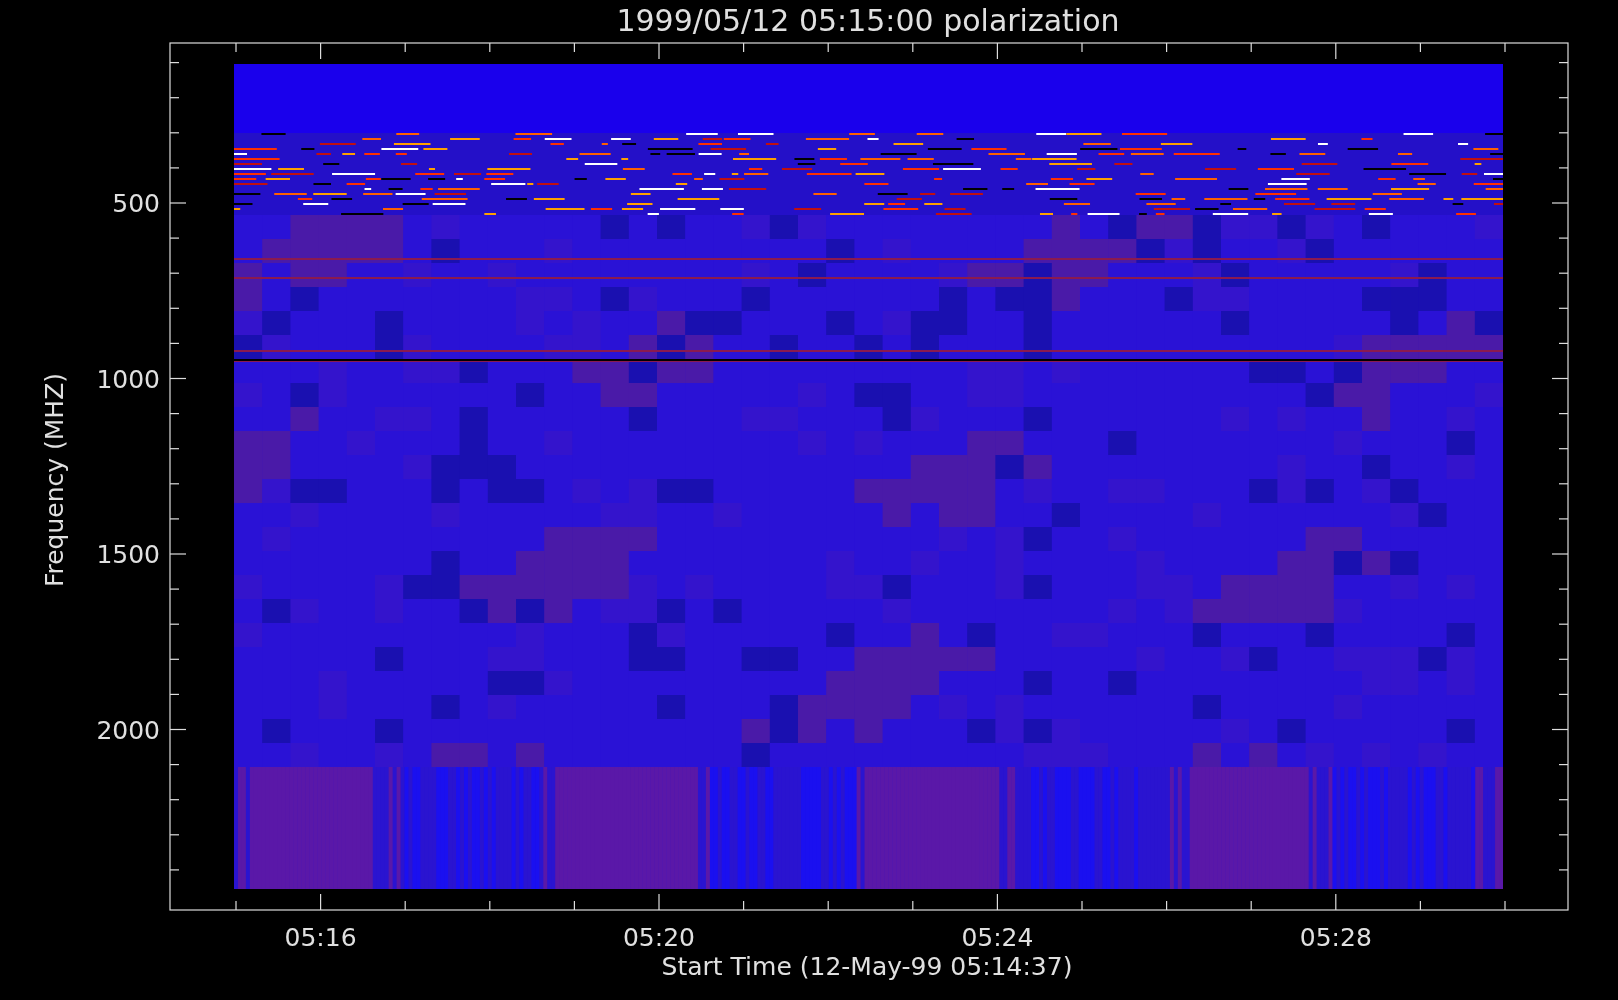 This screenshot has height=1000, width=1618. Describe the element at coordinates (659, 937) in the screenshot. I see `axis-tick-label: 05:20` at that location.